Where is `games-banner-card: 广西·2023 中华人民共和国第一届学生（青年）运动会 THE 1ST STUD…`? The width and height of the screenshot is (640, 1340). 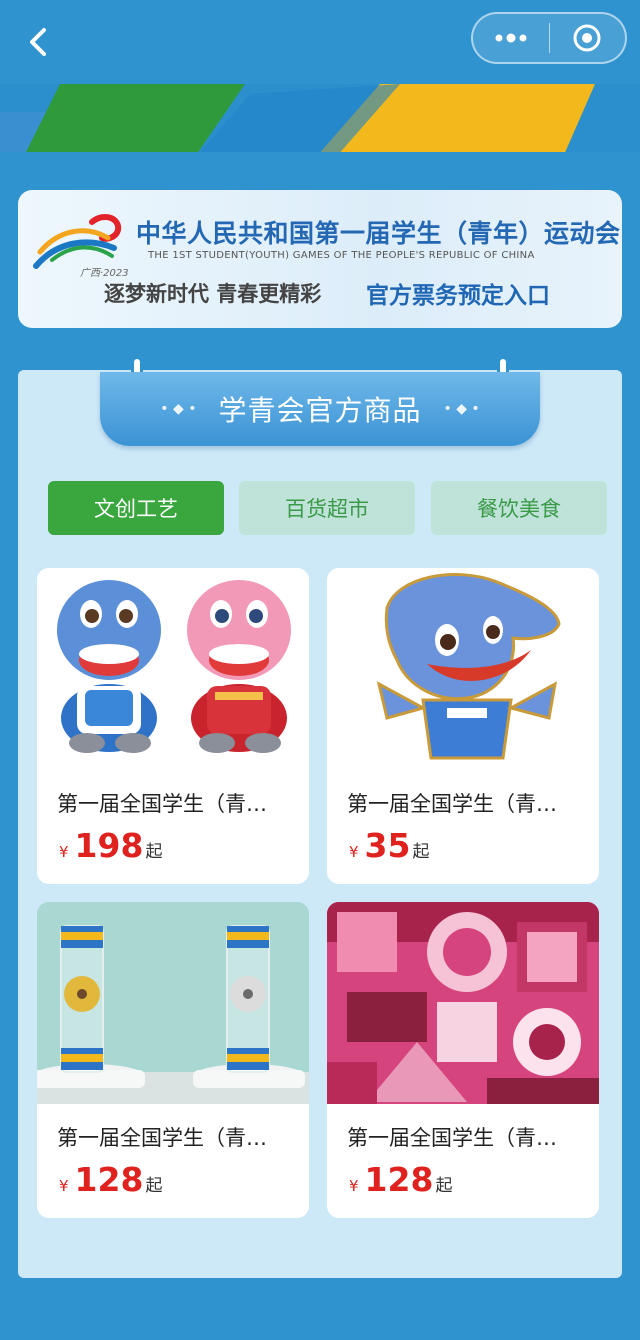
games-banner-card: 广西·2023 中华人民共和国第一届学生（青年）运动会 THE 1ST STUD… is located at coordinates (320, 259).